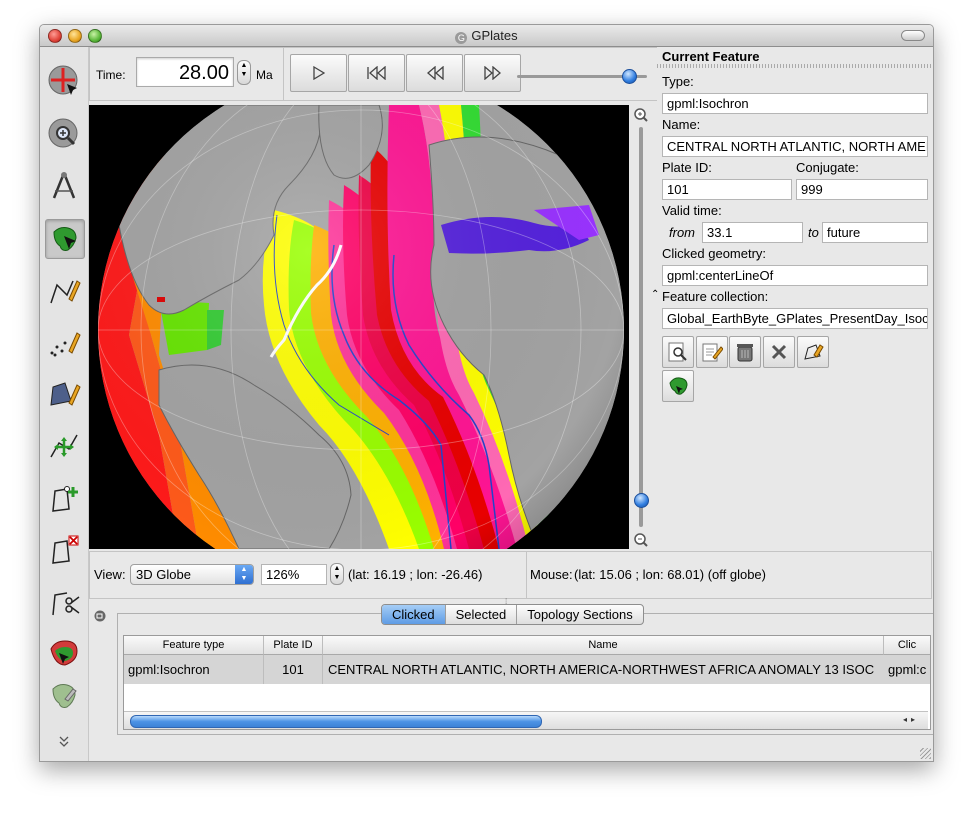 The image size is (972, 816). What do you see at coordinates (795, 66) in the screenshot?
I see `panel-divider` at bounding box center [795, 66].